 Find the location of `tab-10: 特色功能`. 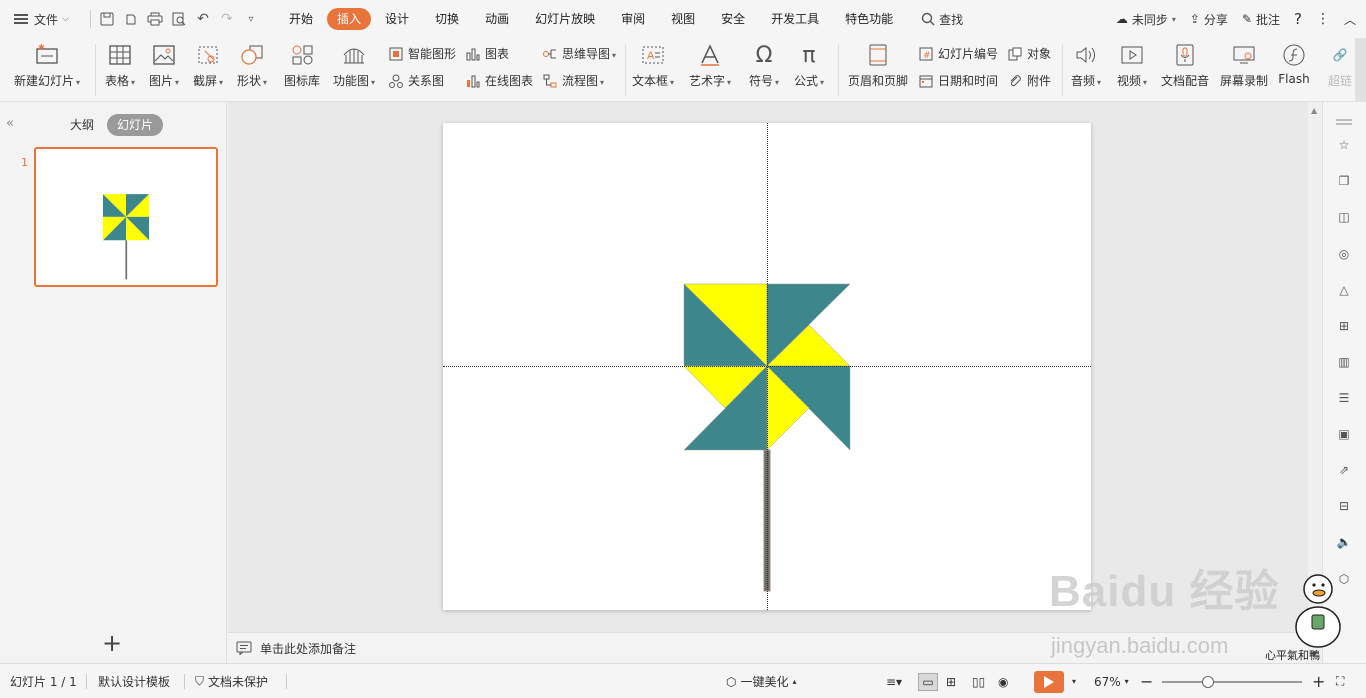

tab-10: 特色功能 is located at coordinates (869, 19).